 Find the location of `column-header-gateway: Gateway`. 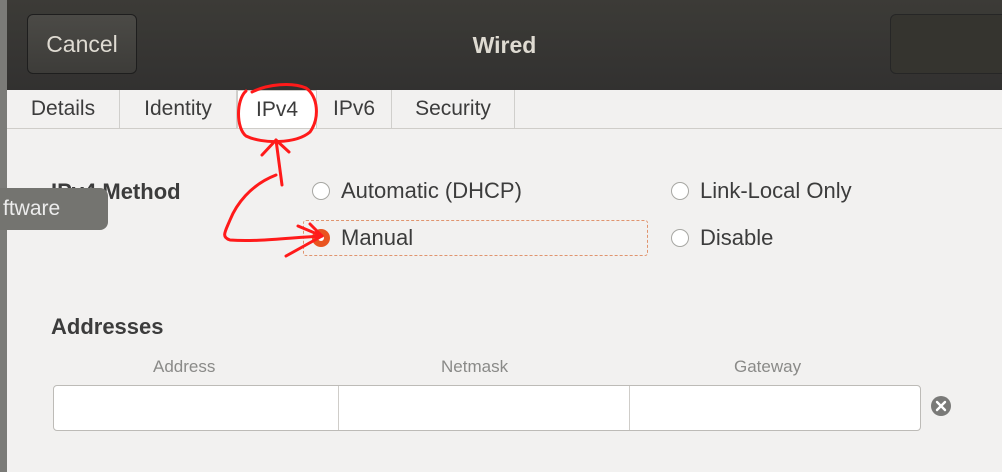

column-header-gateway: Gateway is located at coordinates (768, 366).